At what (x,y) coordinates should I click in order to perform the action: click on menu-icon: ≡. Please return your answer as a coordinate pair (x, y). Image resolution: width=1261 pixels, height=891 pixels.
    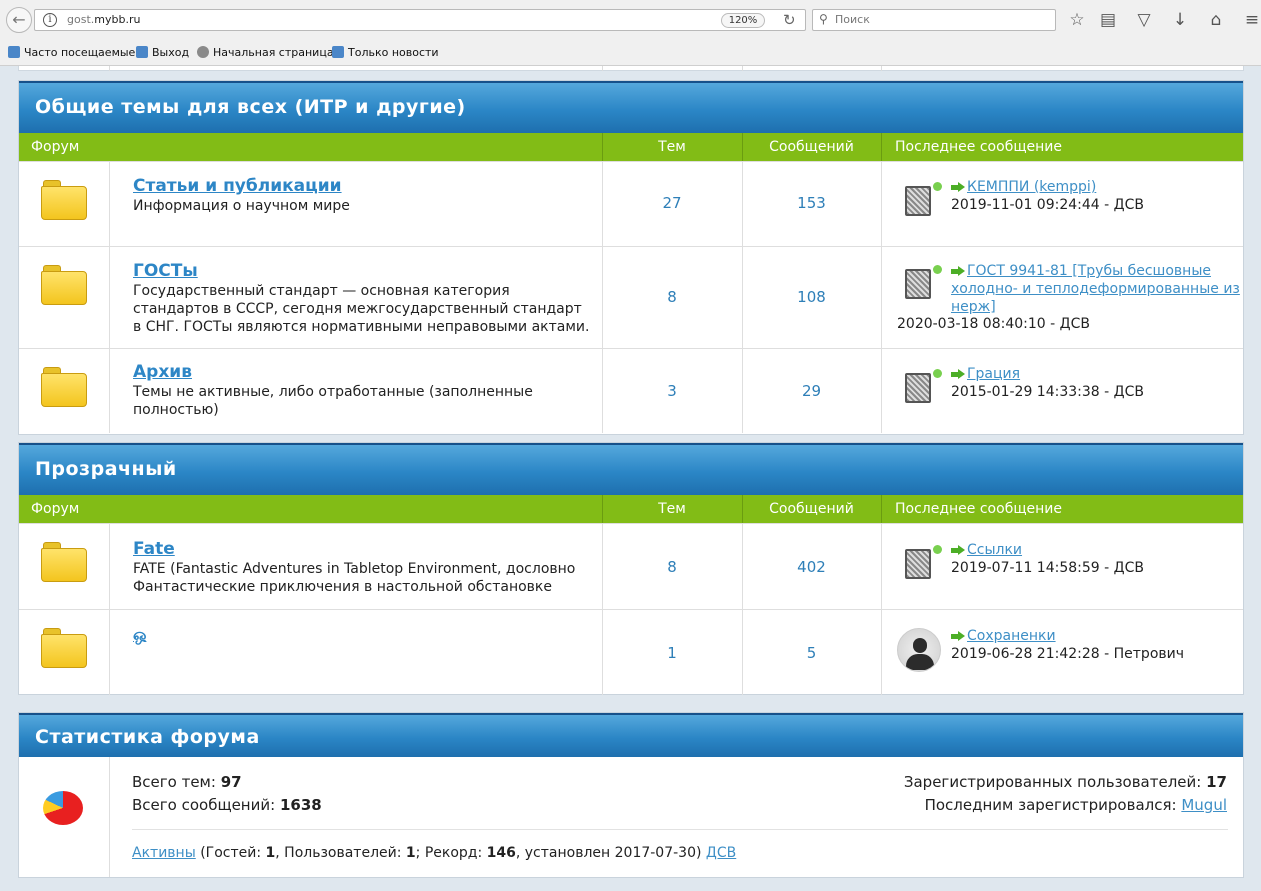
    Looking at the image, I should click on (1251, 21).